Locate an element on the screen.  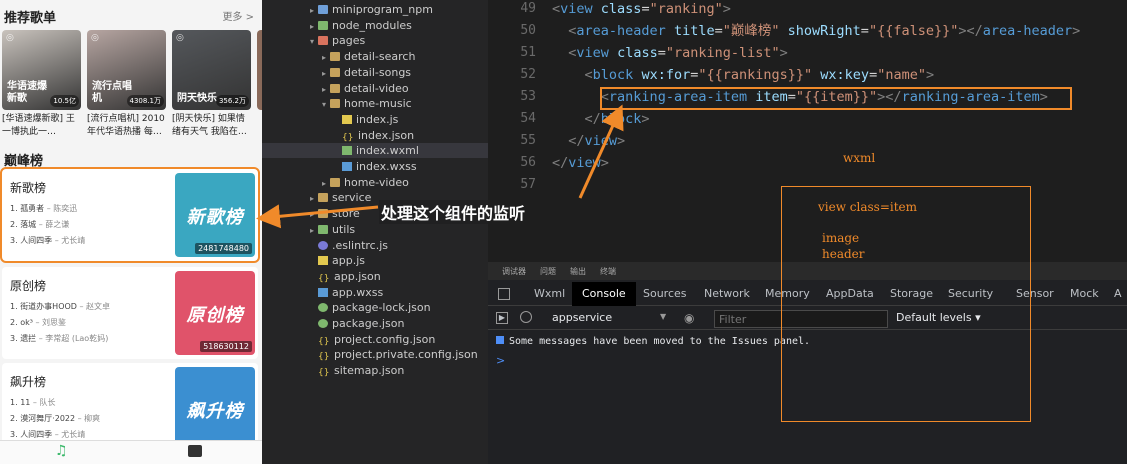
tab-network: Network is located at coordinates (727, 294).